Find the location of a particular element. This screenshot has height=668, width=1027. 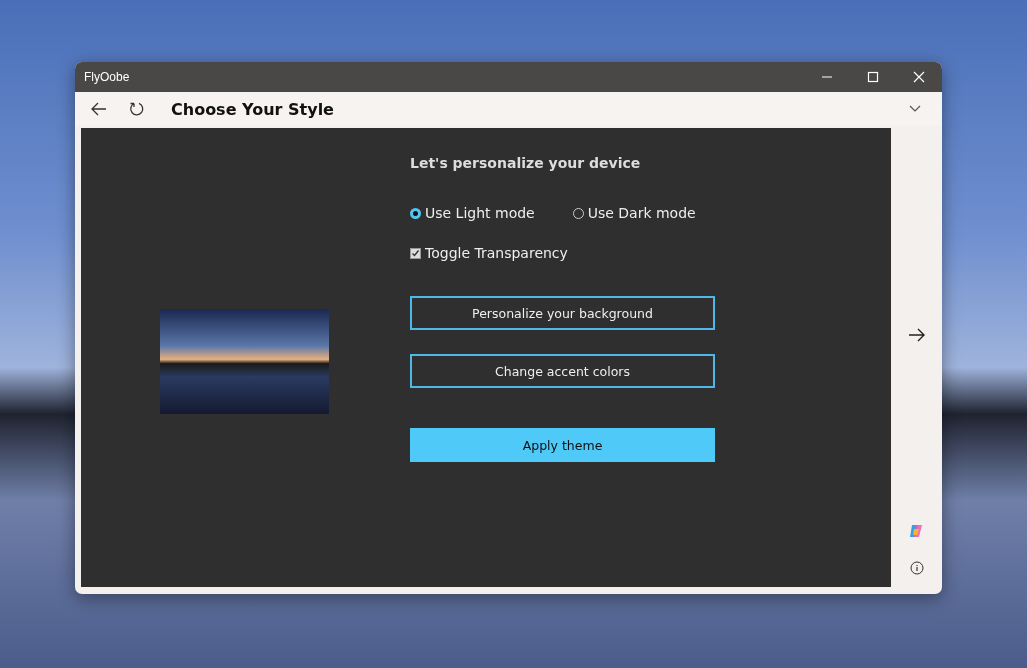

action-button: Personalize your background is located at coordinates (562, 313).